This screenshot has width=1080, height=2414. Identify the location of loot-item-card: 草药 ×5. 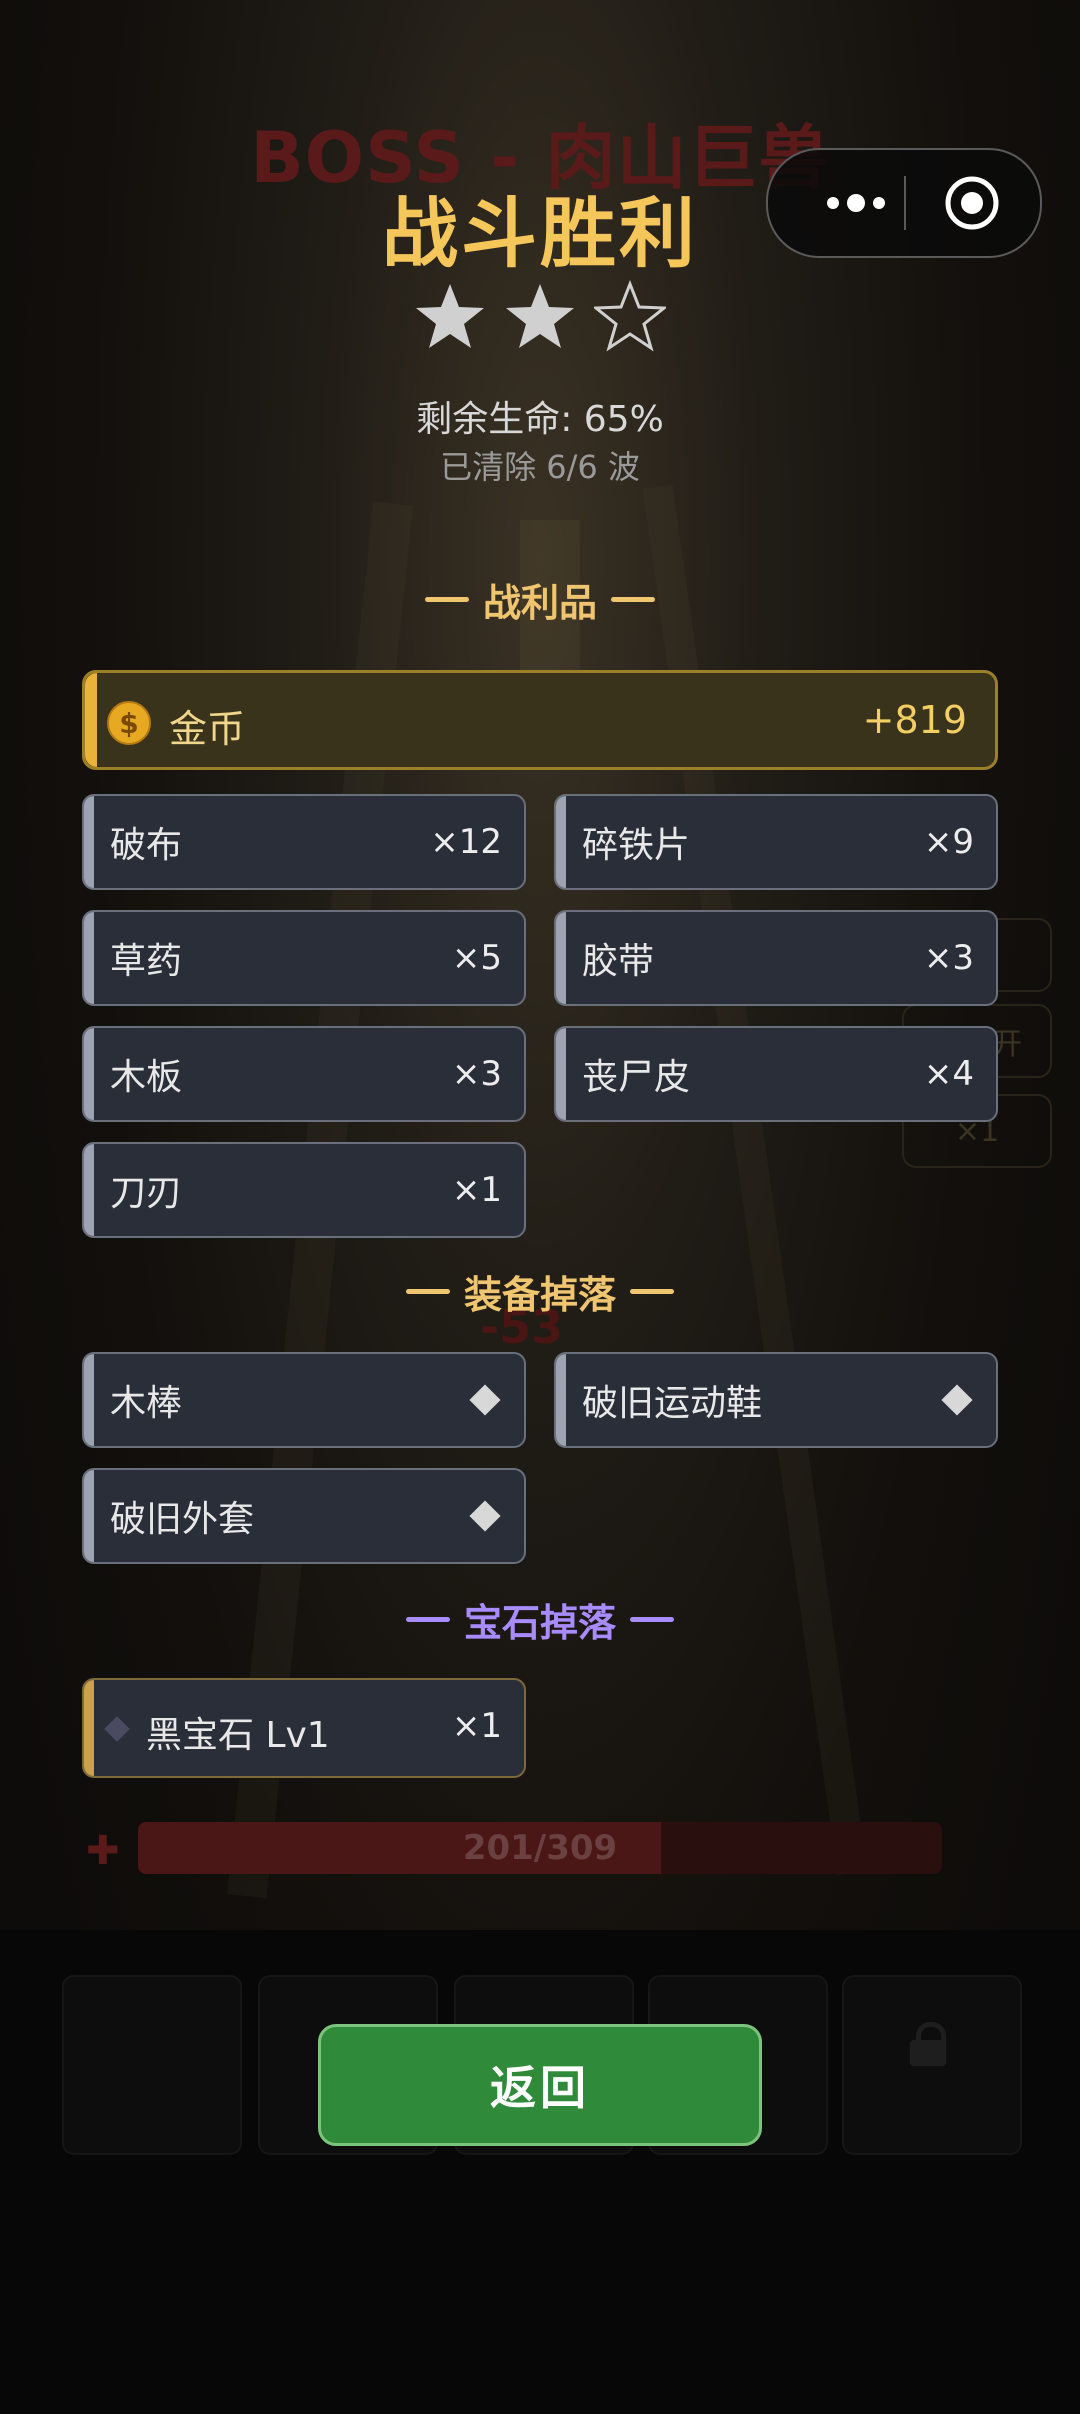
(304, 958).